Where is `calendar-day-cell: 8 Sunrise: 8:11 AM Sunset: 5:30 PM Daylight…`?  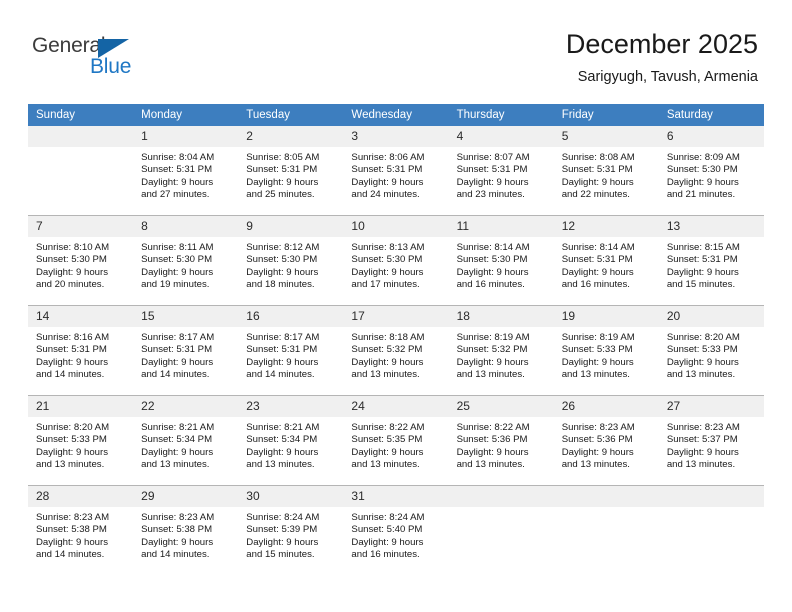
calendar-day-cell: 8 Sunrise: 8:11 AM Sunset: 5:30 PM Daylight… is located at coordinates (186, 260).